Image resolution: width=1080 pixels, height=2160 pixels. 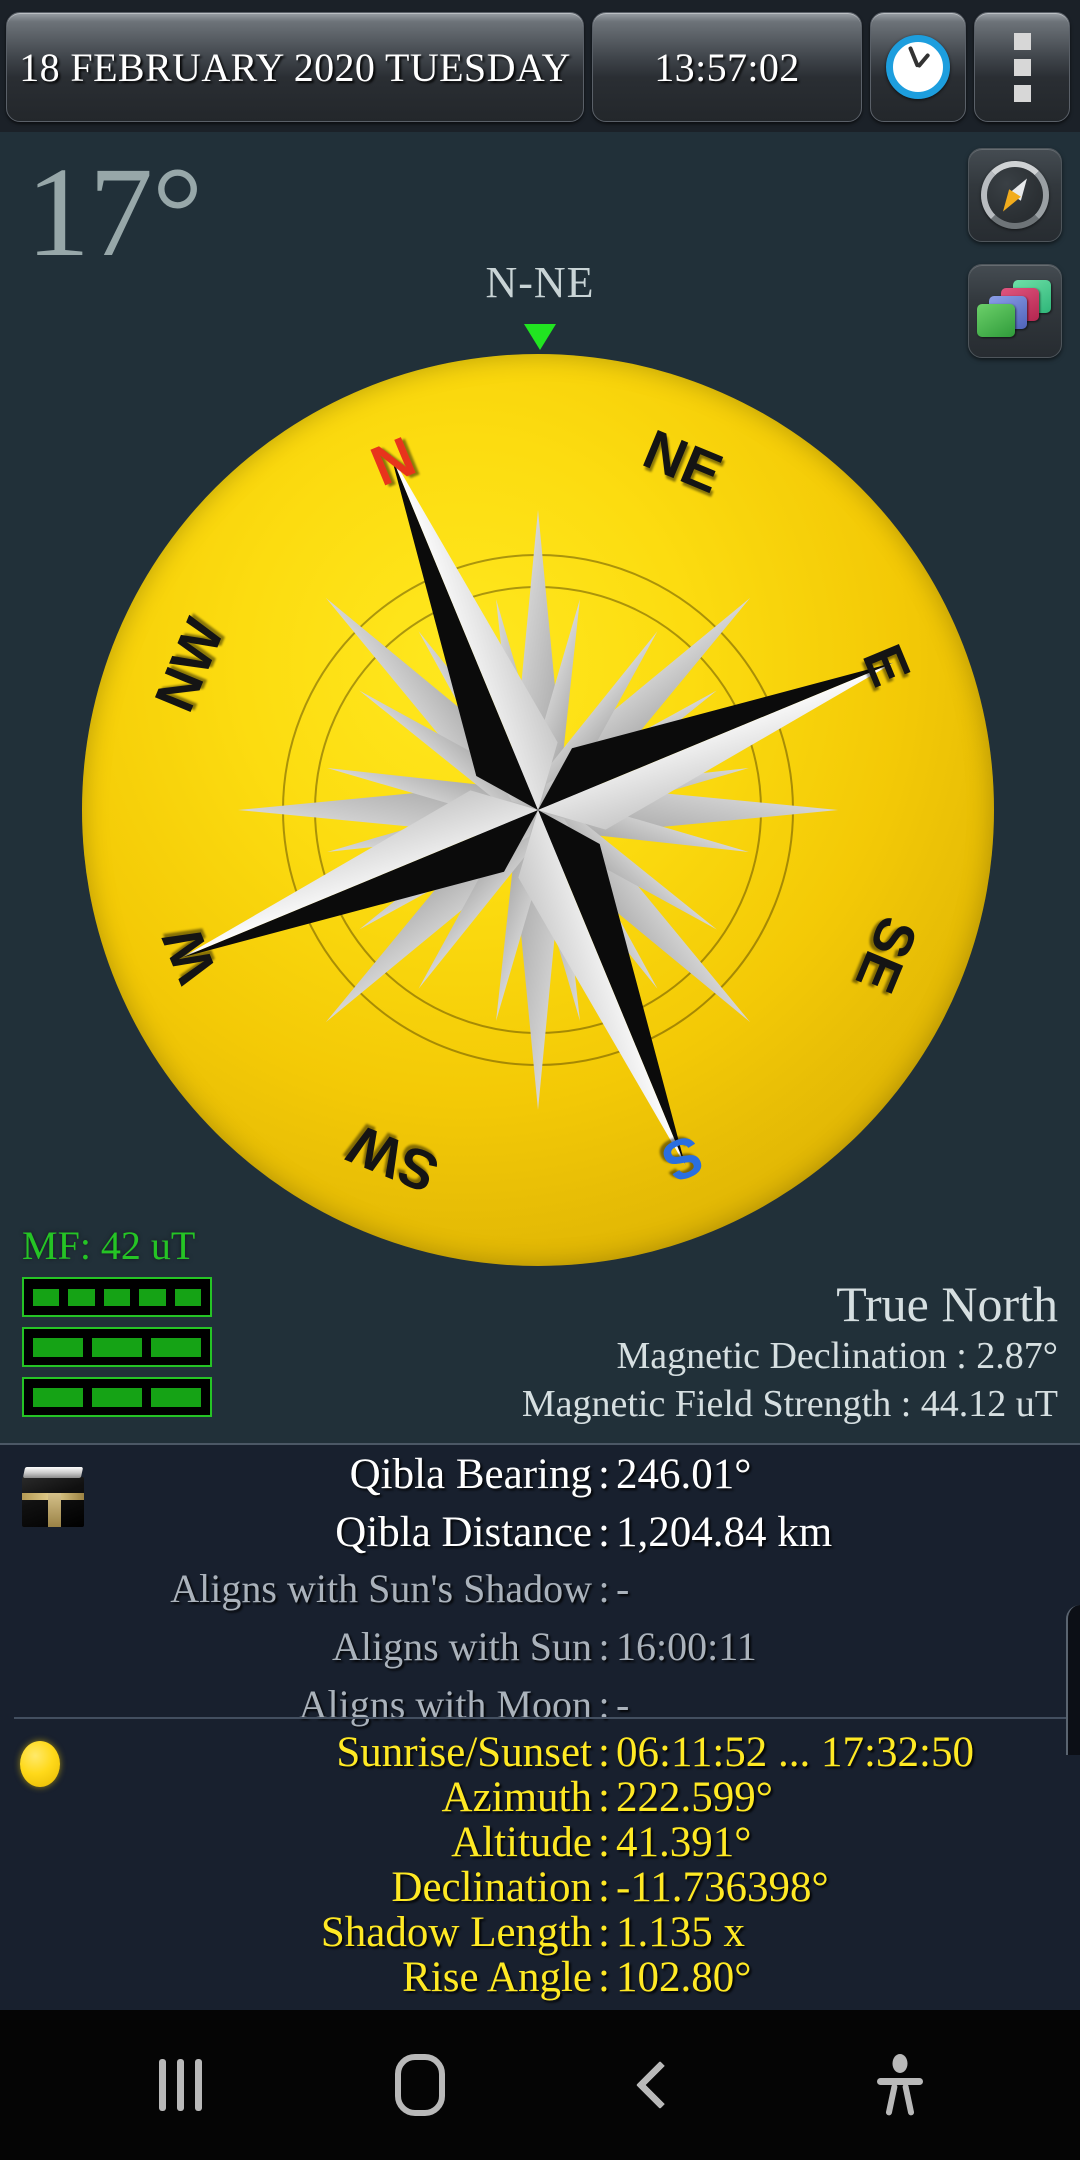 I want to click on compass-mode-button, so click(x=1015, y=195).